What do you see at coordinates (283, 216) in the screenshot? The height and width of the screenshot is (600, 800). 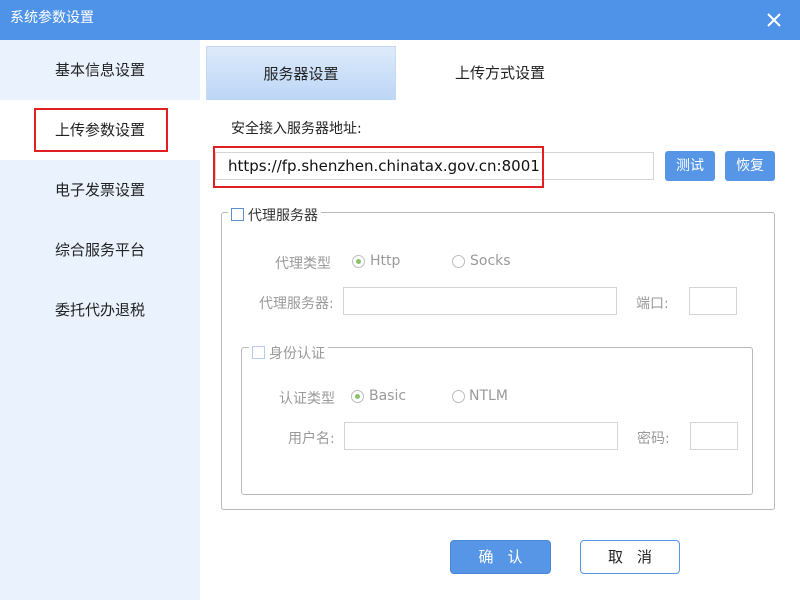 I see `proxy-checkbox-label: 代理服务器` at bounding box center [283, 216].